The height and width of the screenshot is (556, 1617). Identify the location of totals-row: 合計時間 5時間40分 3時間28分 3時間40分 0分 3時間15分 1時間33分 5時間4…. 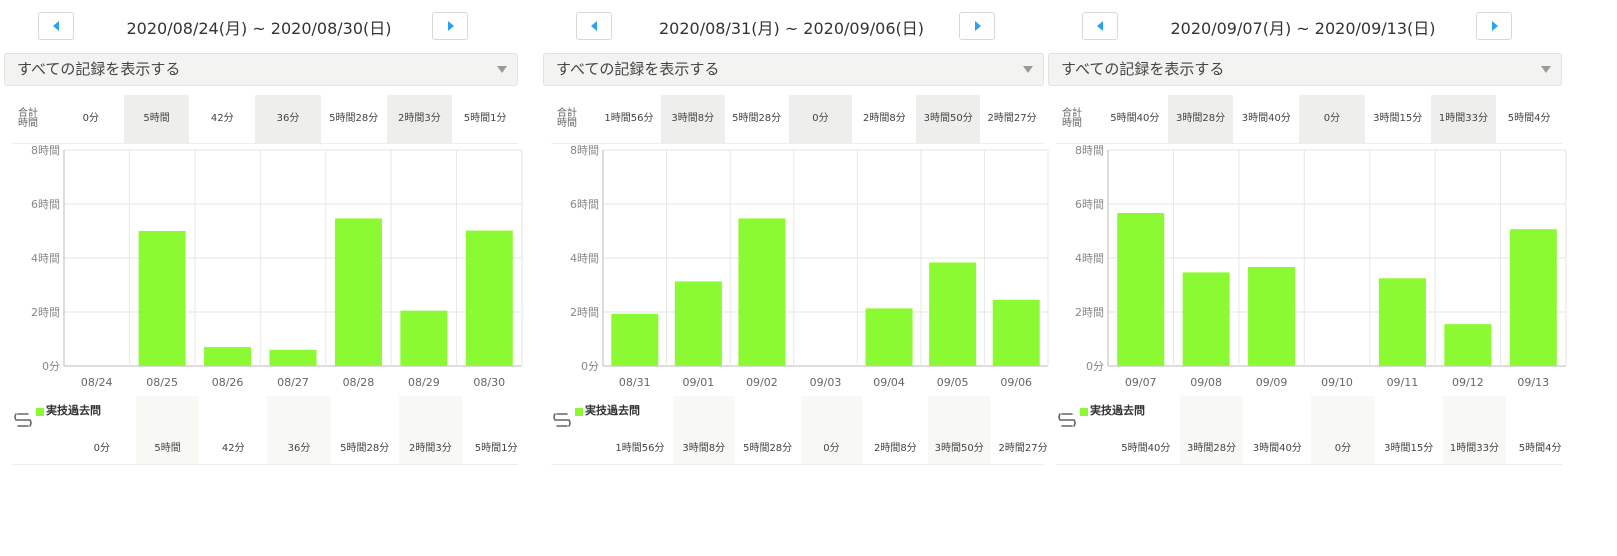
(1309, 119).